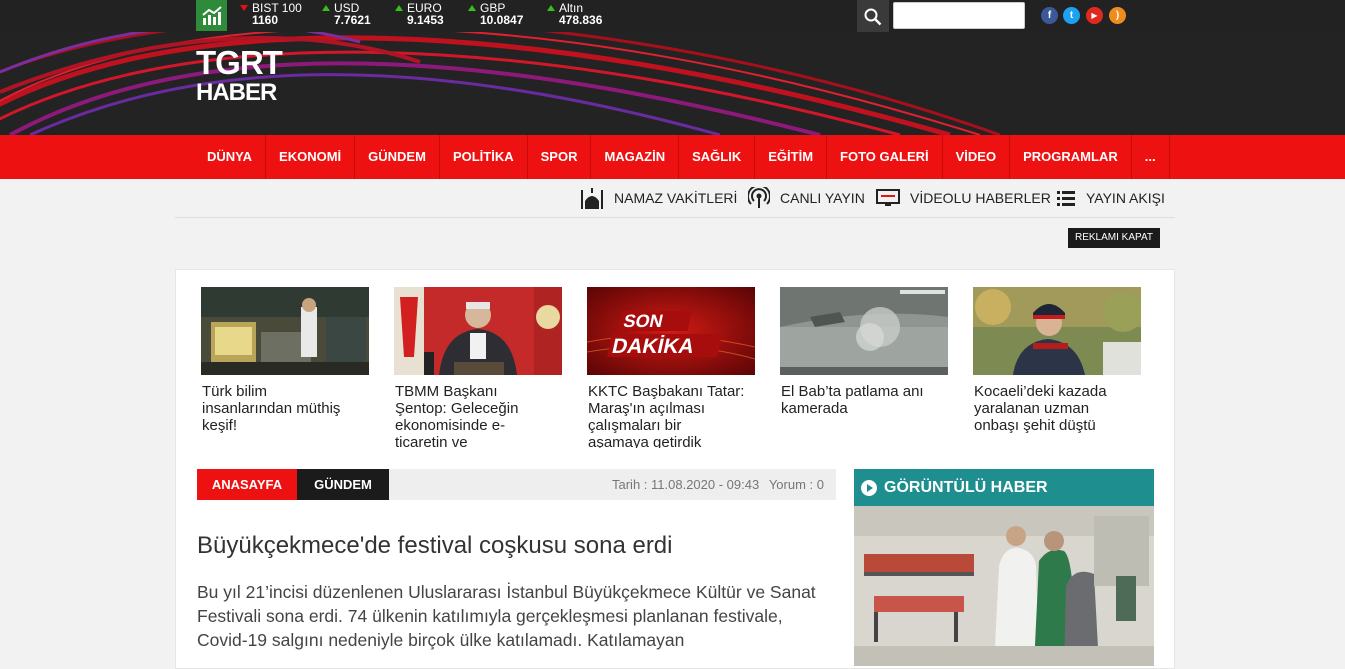 The image size is (1345, 669). What do you see at coordinates (493, 8) in the screenshot?
I see `ticker-label: GBP` at bounding box center [493, 8].